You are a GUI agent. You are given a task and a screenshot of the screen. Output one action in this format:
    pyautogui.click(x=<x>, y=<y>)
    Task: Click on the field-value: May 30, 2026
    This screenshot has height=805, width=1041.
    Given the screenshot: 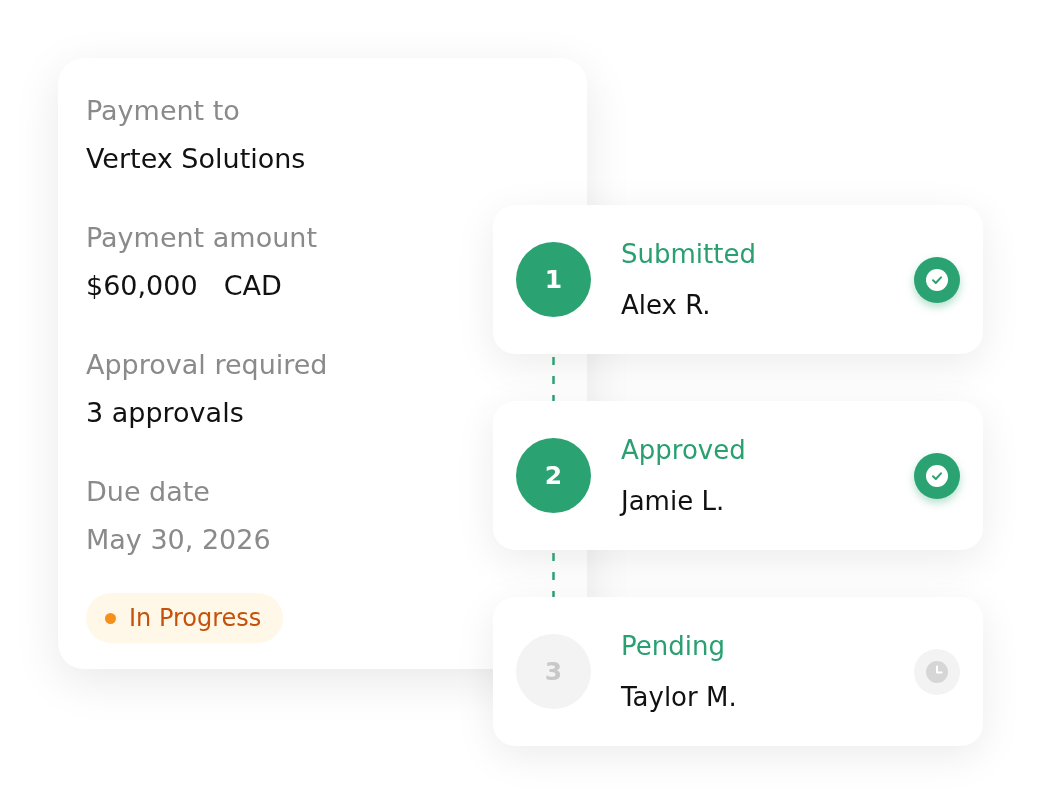 What is the action you would take?
    pyautogui.click(x=178, y=540)
    